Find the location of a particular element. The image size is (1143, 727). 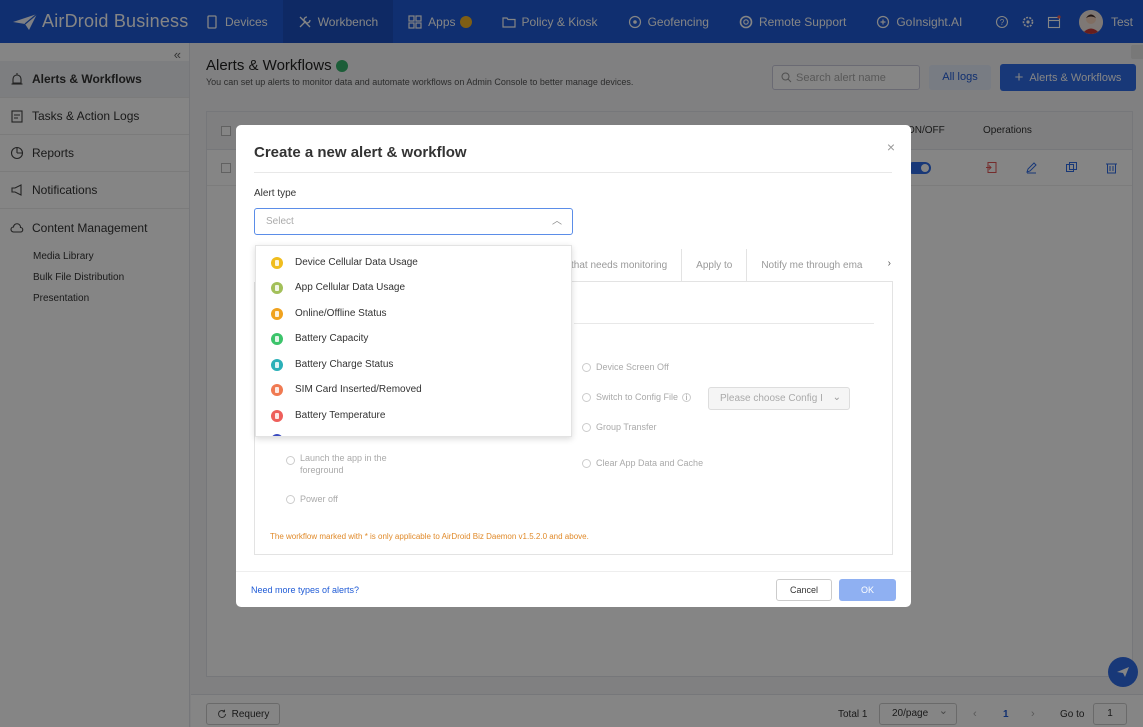

option-launch-app: Launch the app in the foreground is located at coordinates (346, 464).